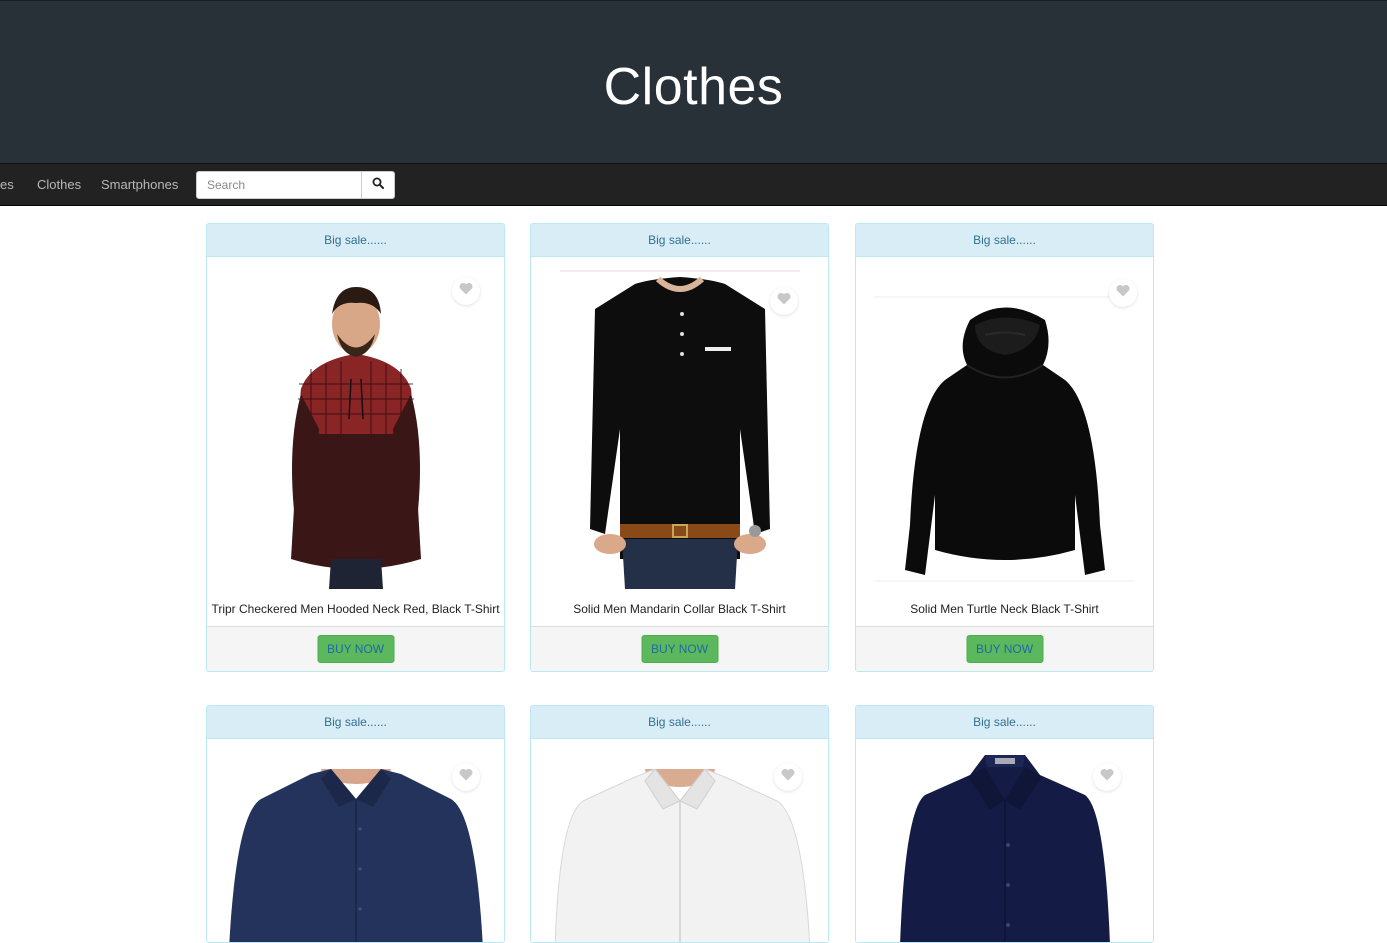 This screenshot has height=943, width=1387. What do you see at coordinates (693, 87) in the screenshot?
I see `page-title: Clothes` at bounding box center [693, 87].